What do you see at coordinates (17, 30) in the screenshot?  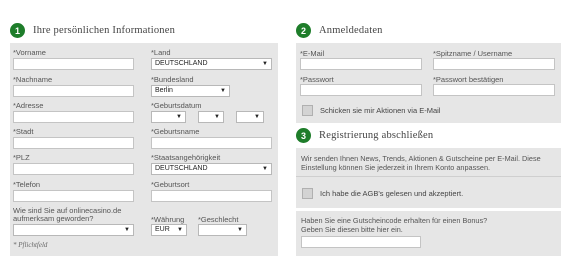 I see `step-badge-1: 1` at bounding box center [17, 30].